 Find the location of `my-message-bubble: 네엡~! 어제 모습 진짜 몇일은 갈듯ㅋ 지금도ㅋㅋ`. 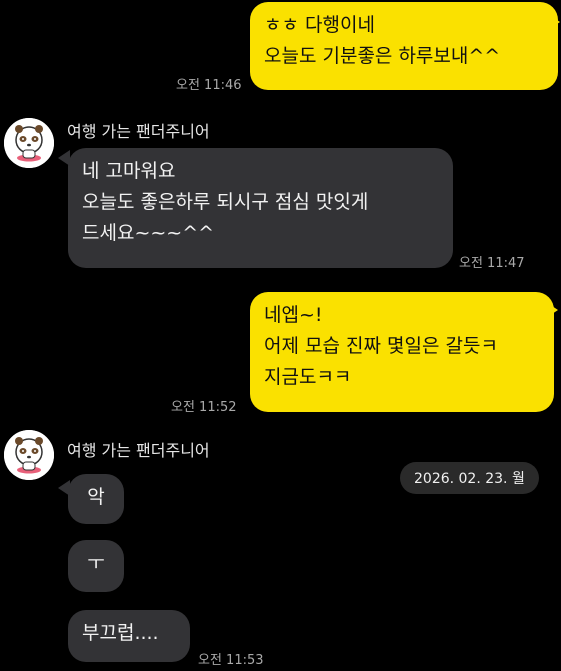

my-message-bubble: 네엡~! 어제 모습 진짜 몇일은 갈듯ㅋ 지금도ㅋㅋ is located at coordinates (402, 352).